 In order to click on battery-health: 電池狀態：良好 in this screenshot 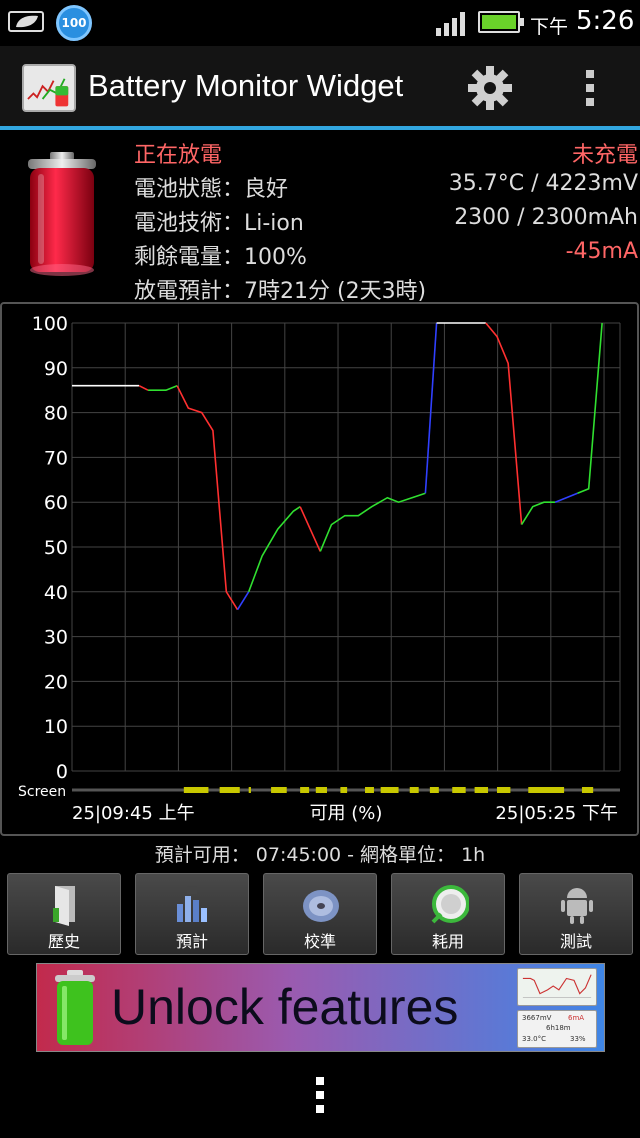, I will do `click(211, 189)`.